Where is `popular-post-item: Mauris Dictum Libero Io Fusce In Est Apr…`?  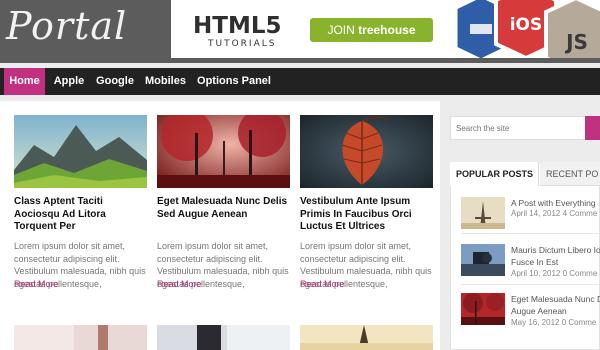 popular-post-item: Mauris Dictum Libero Io Fusce In Est Apr… is located at coordinates (530, 264).